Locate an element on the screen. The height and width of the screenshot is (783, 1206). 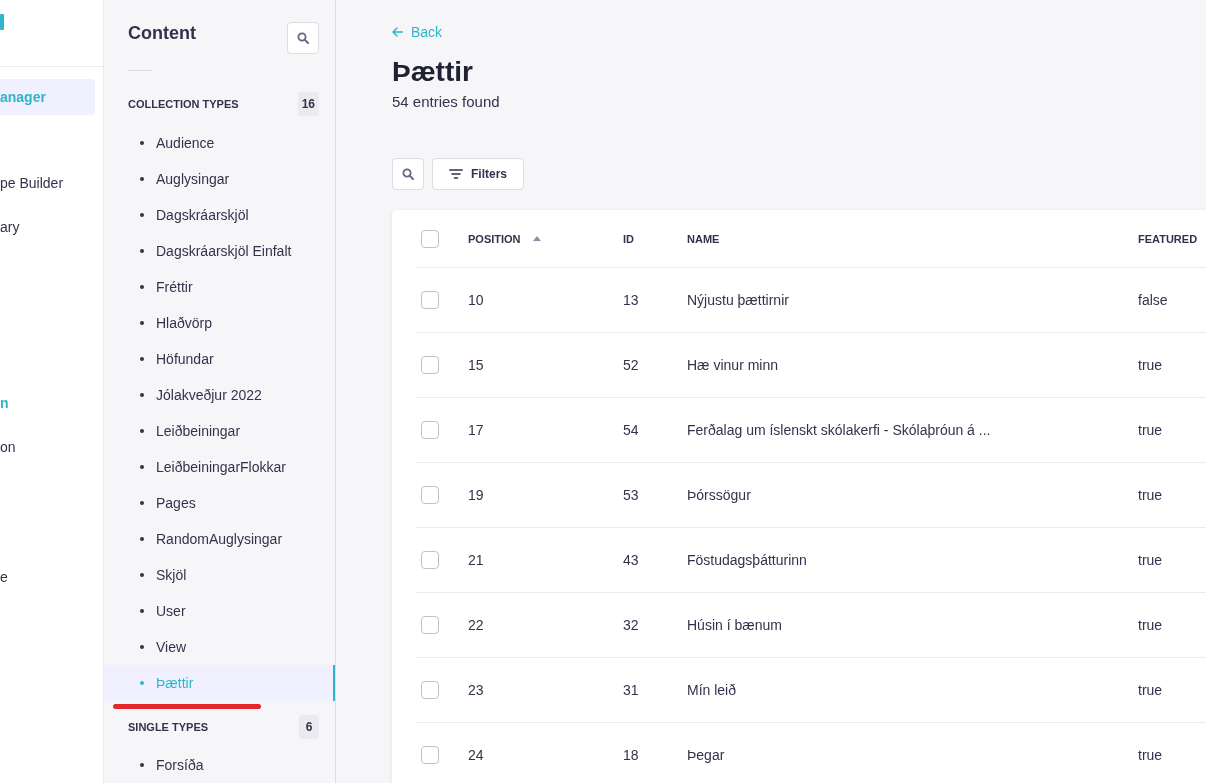
sidebar-item: Dagskráarskjöl is located at coordinates (219, 215).